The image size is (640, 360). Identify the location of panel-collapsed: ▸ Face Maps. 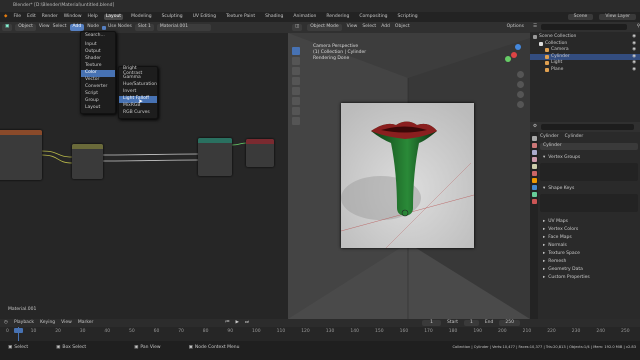
(589, 238).